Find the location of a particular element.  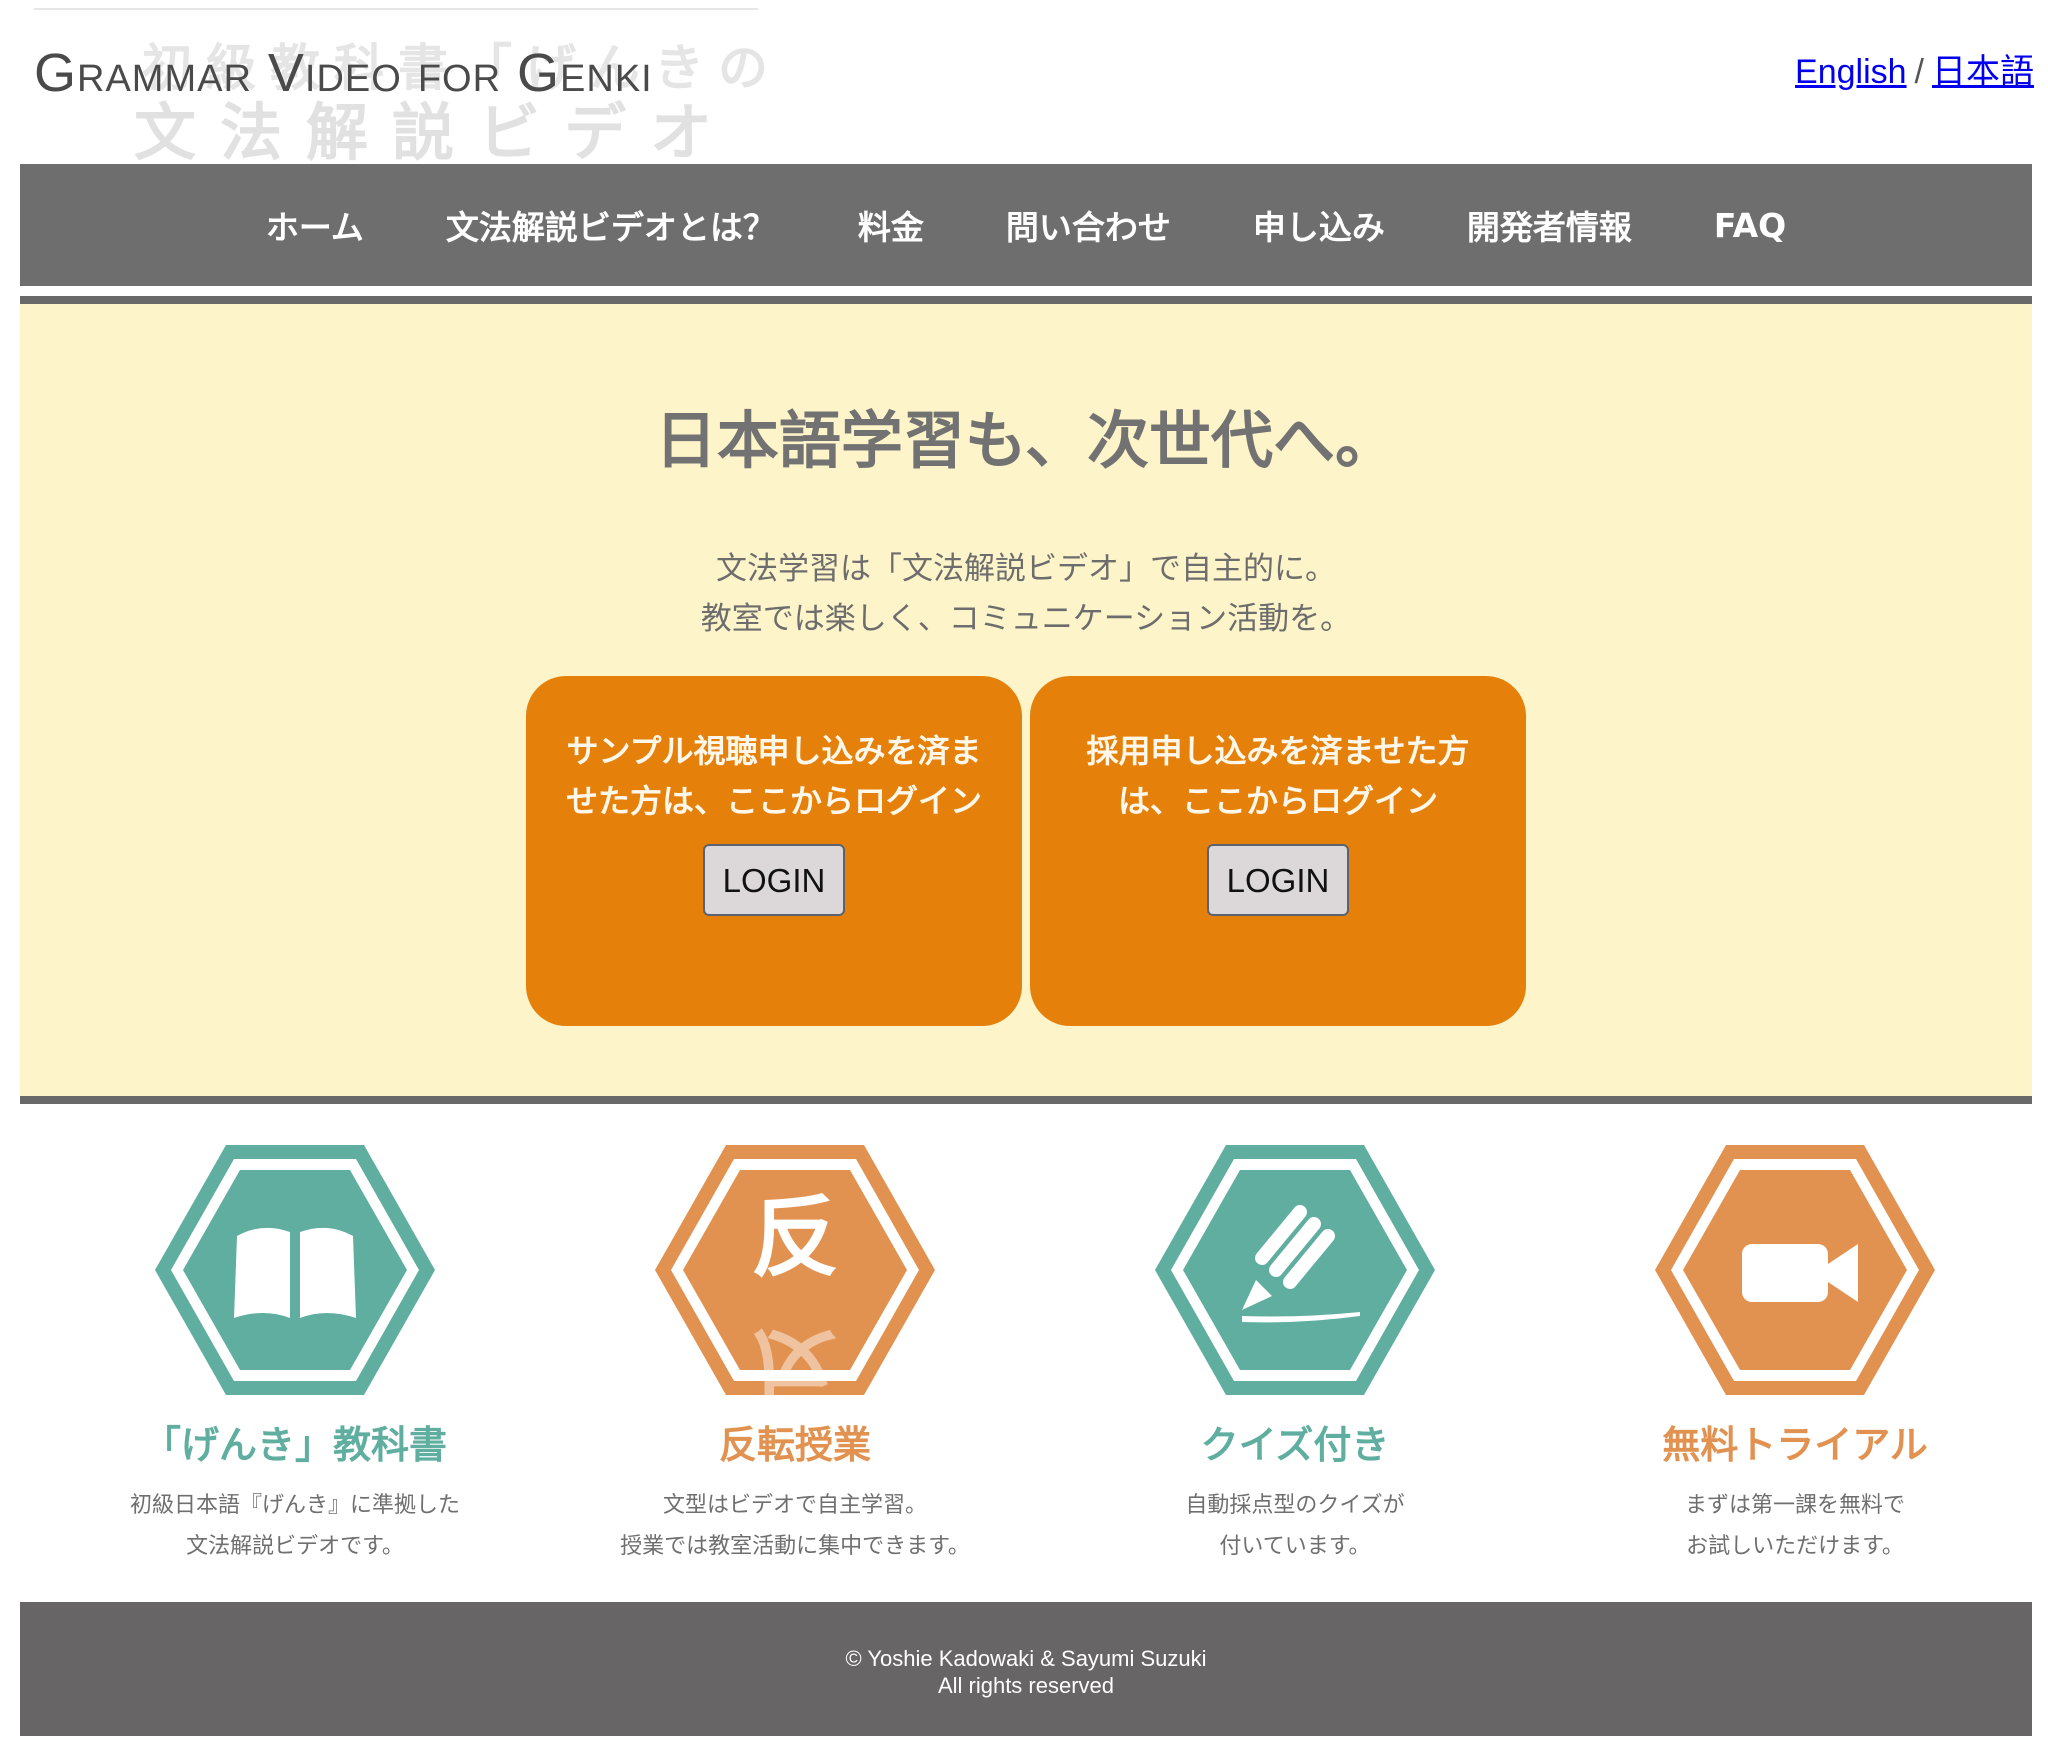

language-switcher: English / 日本語 is located at coordinates (1914, 68).